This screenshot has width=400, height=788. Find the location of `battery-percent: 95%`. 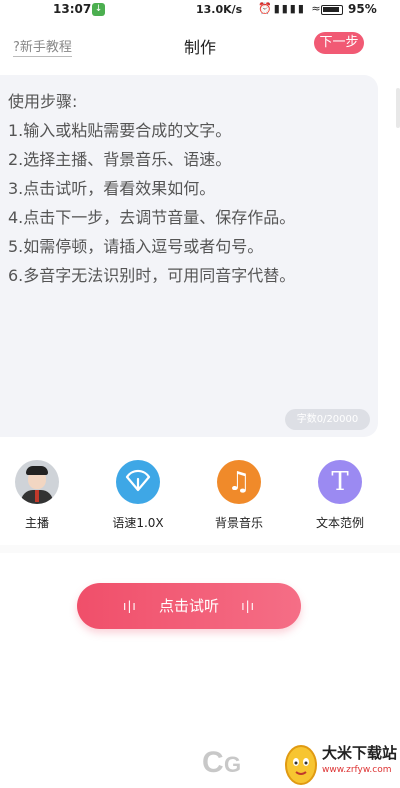

battery-percent: 95% is located at coordinates (362, 9).